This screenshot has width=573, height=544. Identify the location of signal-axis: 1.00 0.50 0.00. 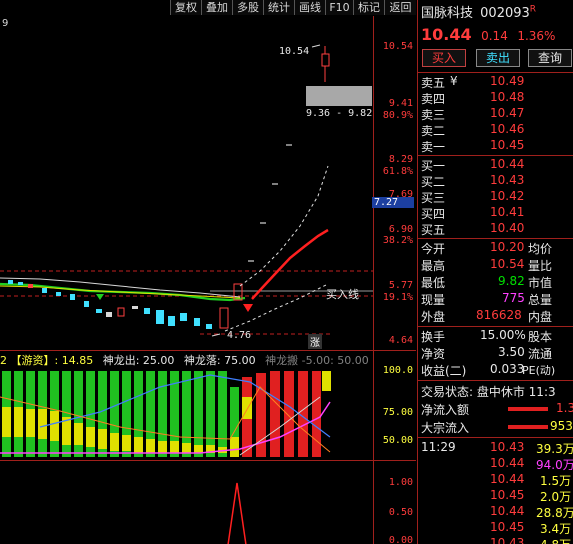
(394, 502).